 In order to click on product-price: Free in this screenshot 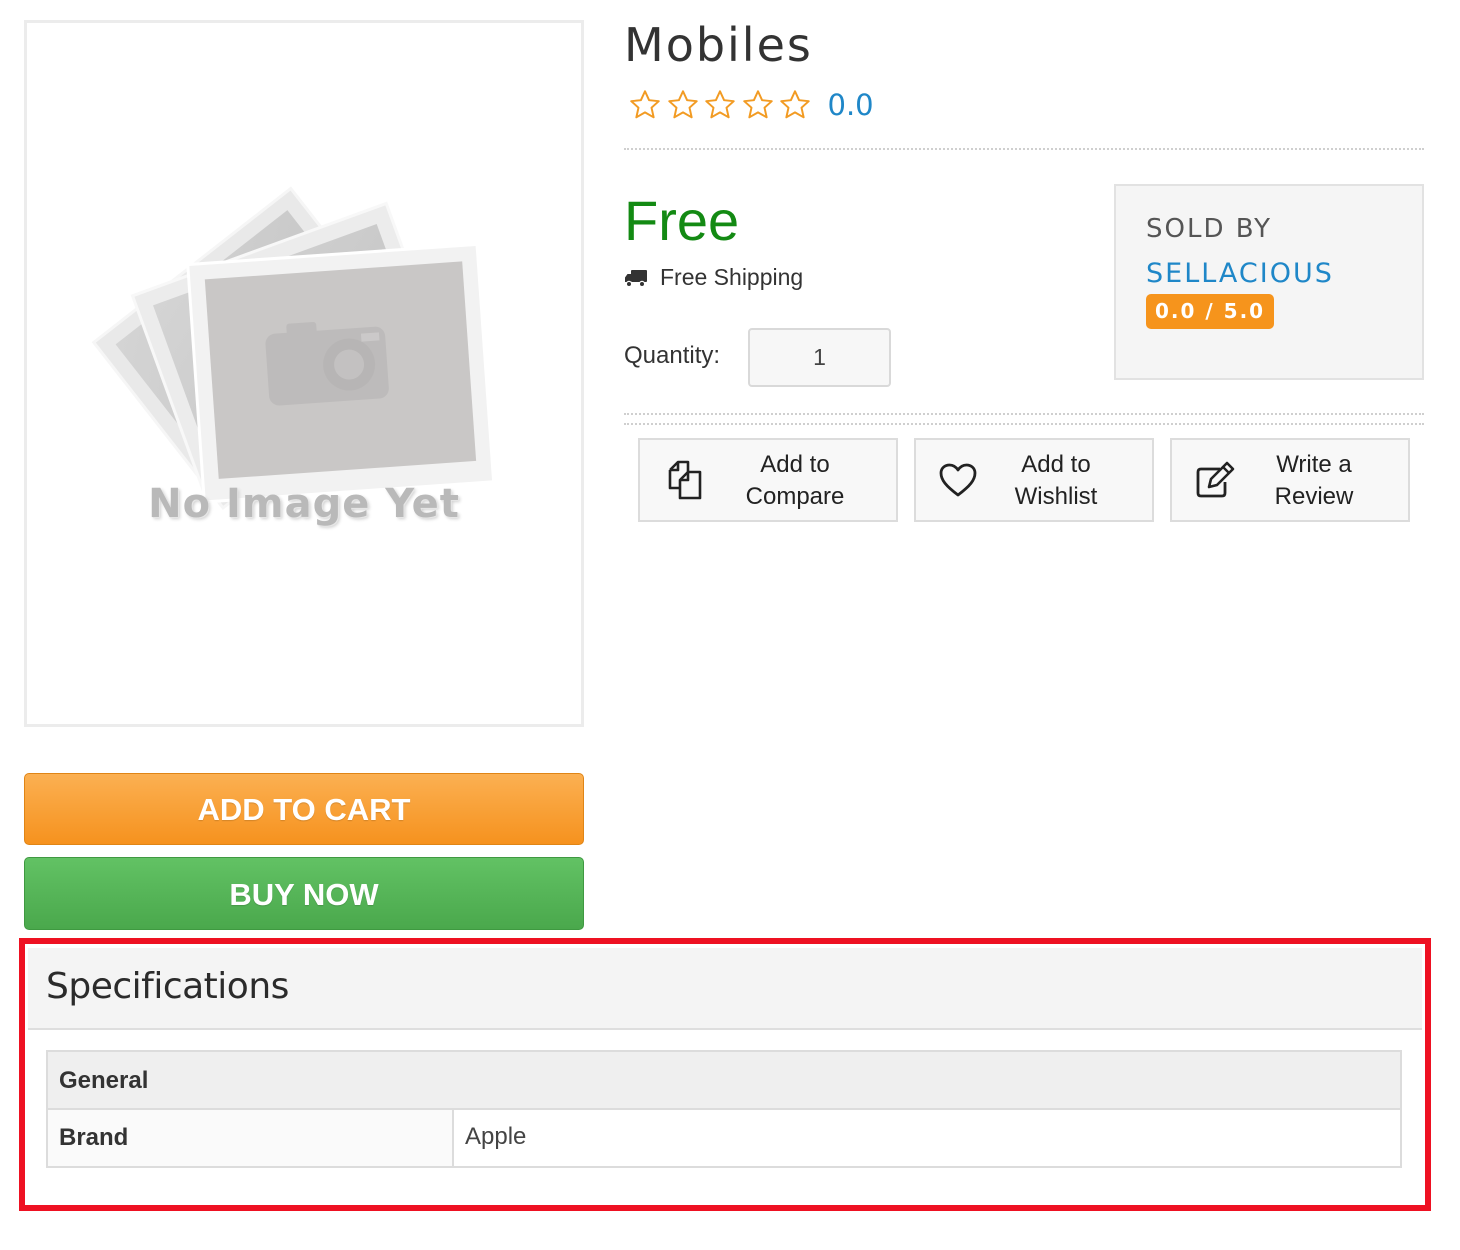, I will do `click(682, 220)`.